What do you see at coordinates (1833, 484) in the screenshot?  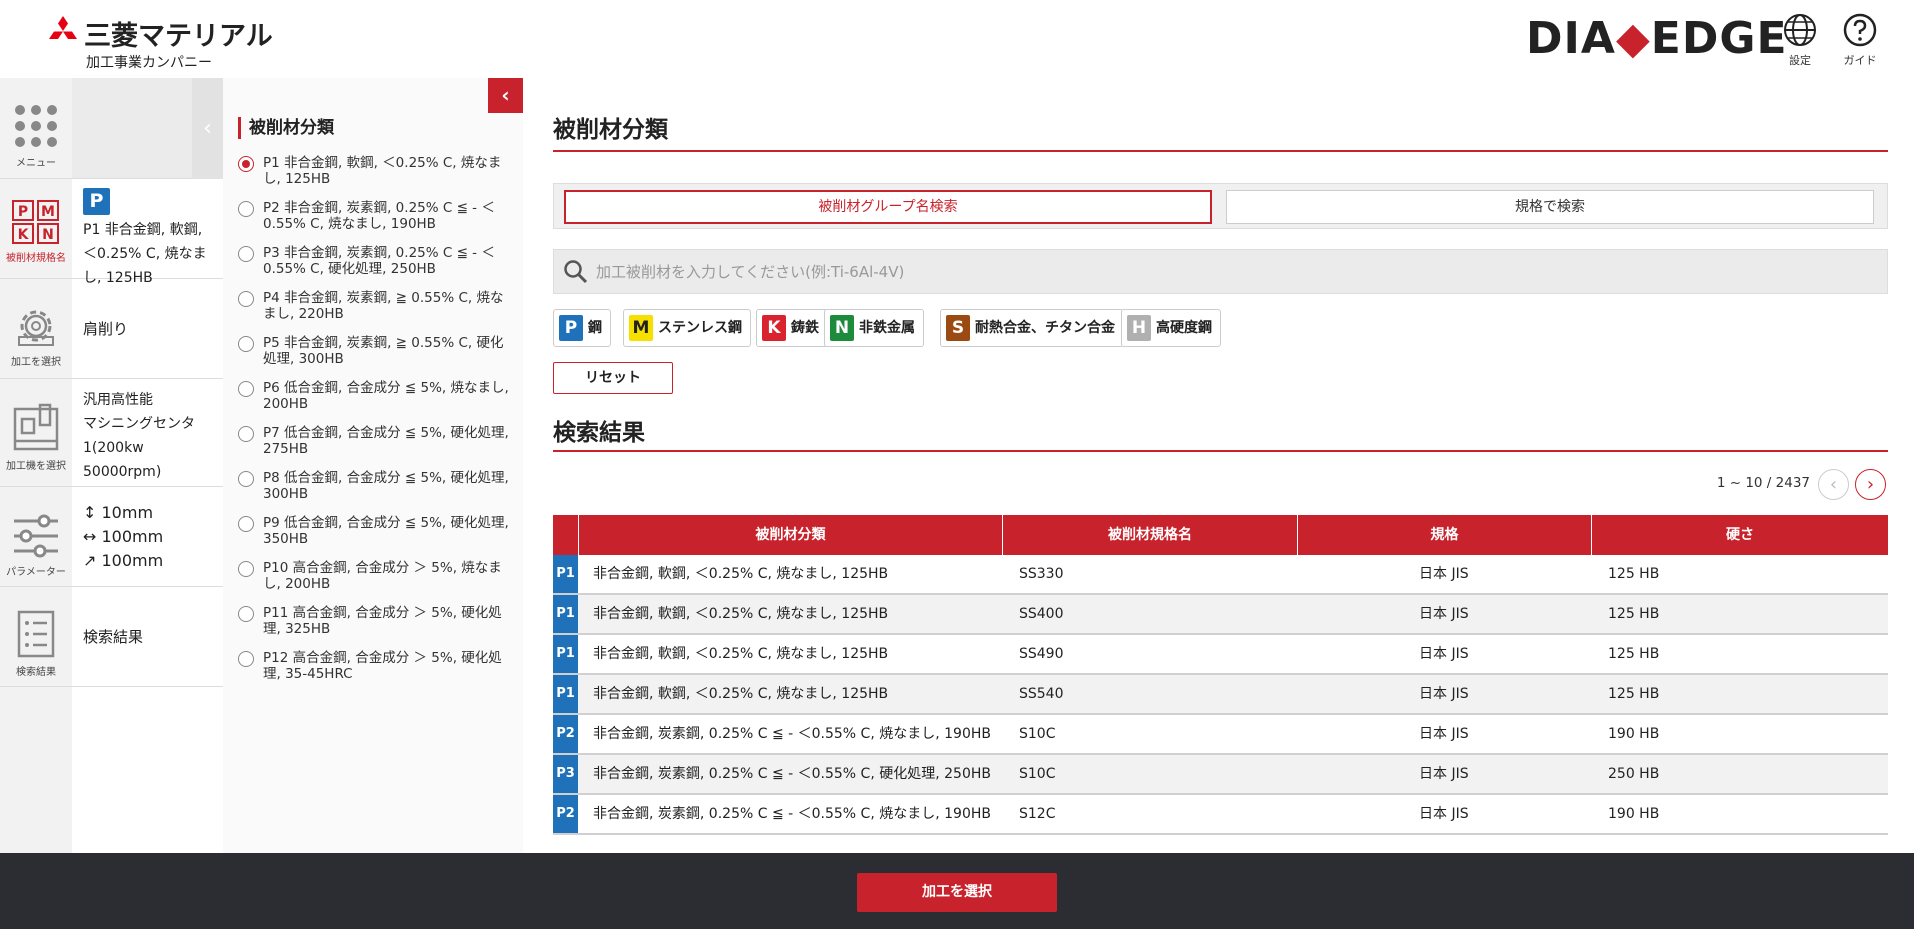 I see `prev-page-button: ‹` at bounding box center [1833, 484].